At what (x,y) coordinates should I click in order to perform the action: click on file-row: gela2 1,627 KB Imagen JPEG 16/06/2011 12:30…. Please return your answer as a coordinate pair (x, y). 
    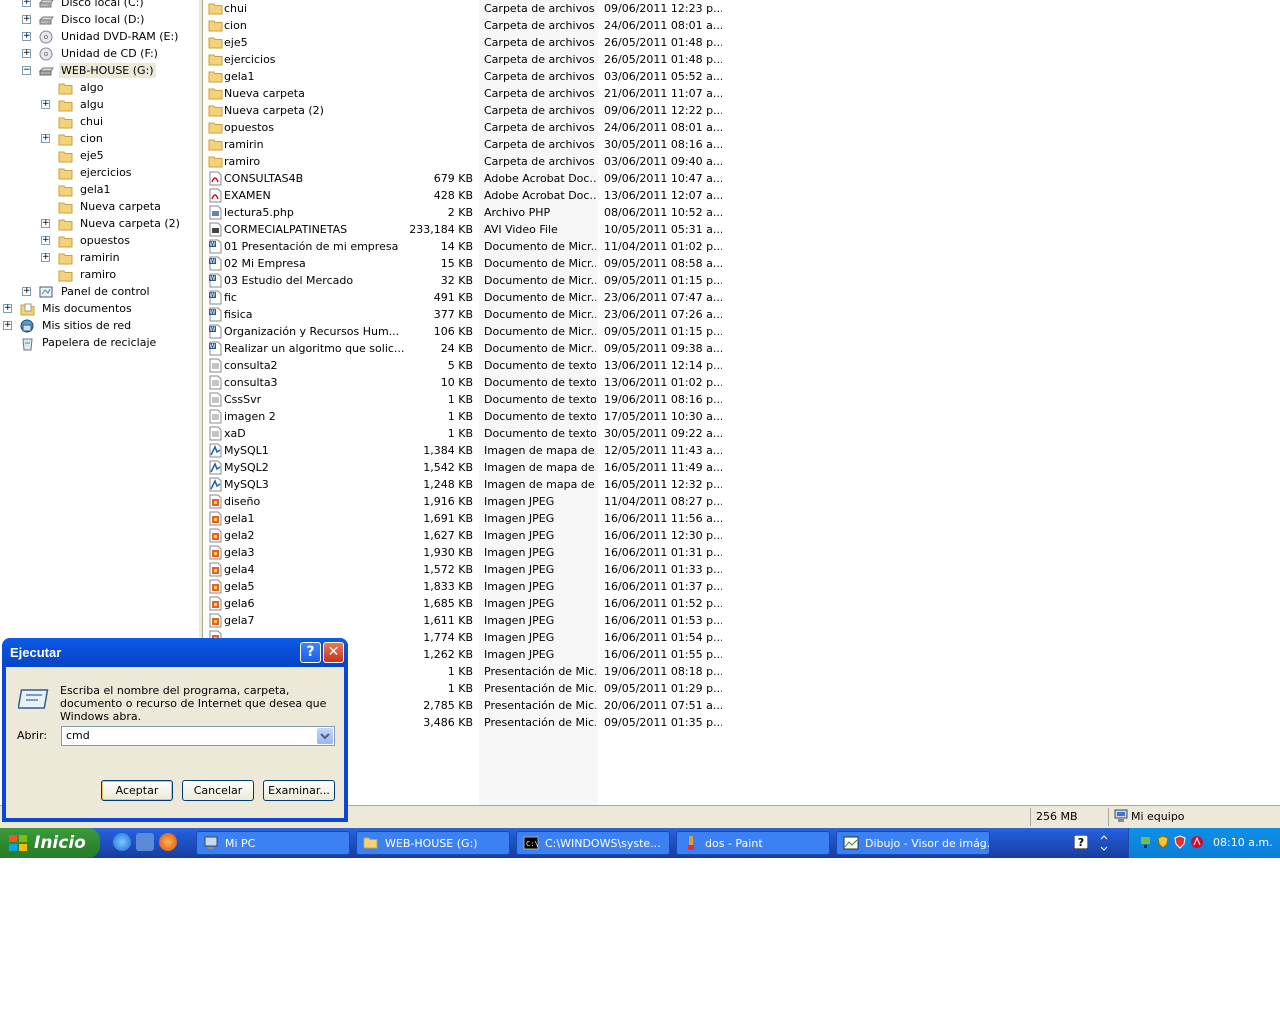
    Looking at the image, I should click on (464, 535).